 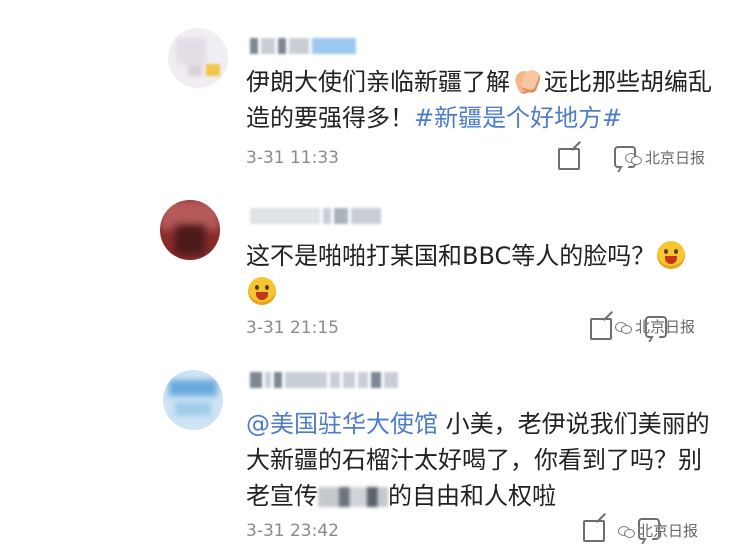 I want to click on comment-text: 伊朗大使们亲临新疆了解 远比那些胡编乱造的要强得多！#新疆是个好地方#, so click(x=479, y=100).